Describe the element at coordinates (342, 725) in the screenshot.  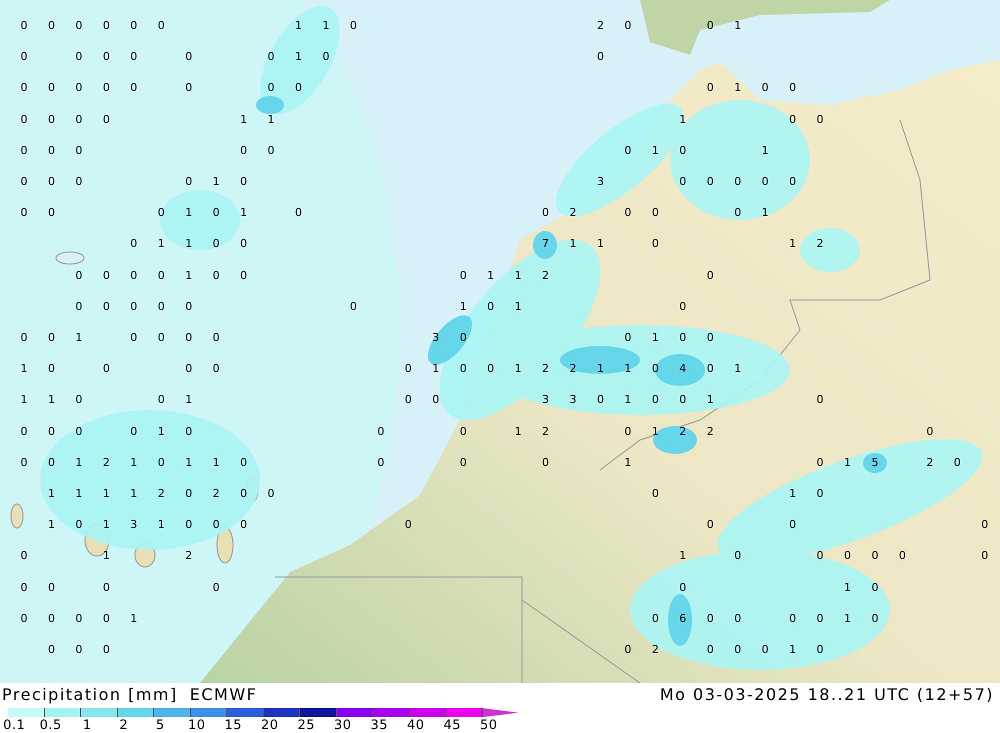
I see `scale-label: 30` at that location.